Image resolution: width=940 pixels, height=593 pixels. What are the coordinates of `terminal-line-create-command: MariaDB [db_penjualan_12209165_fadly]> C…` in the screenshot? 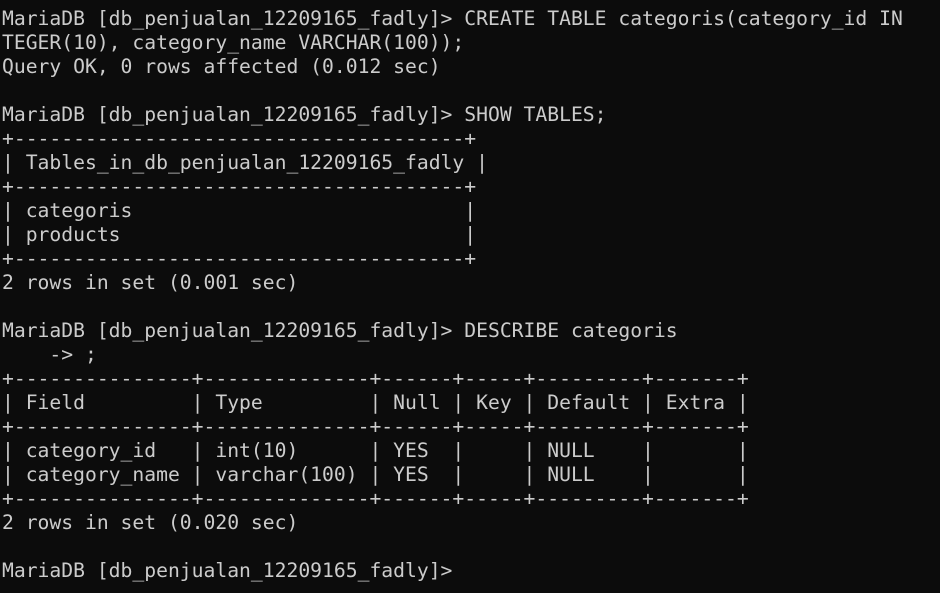 It's located at (452, 18).